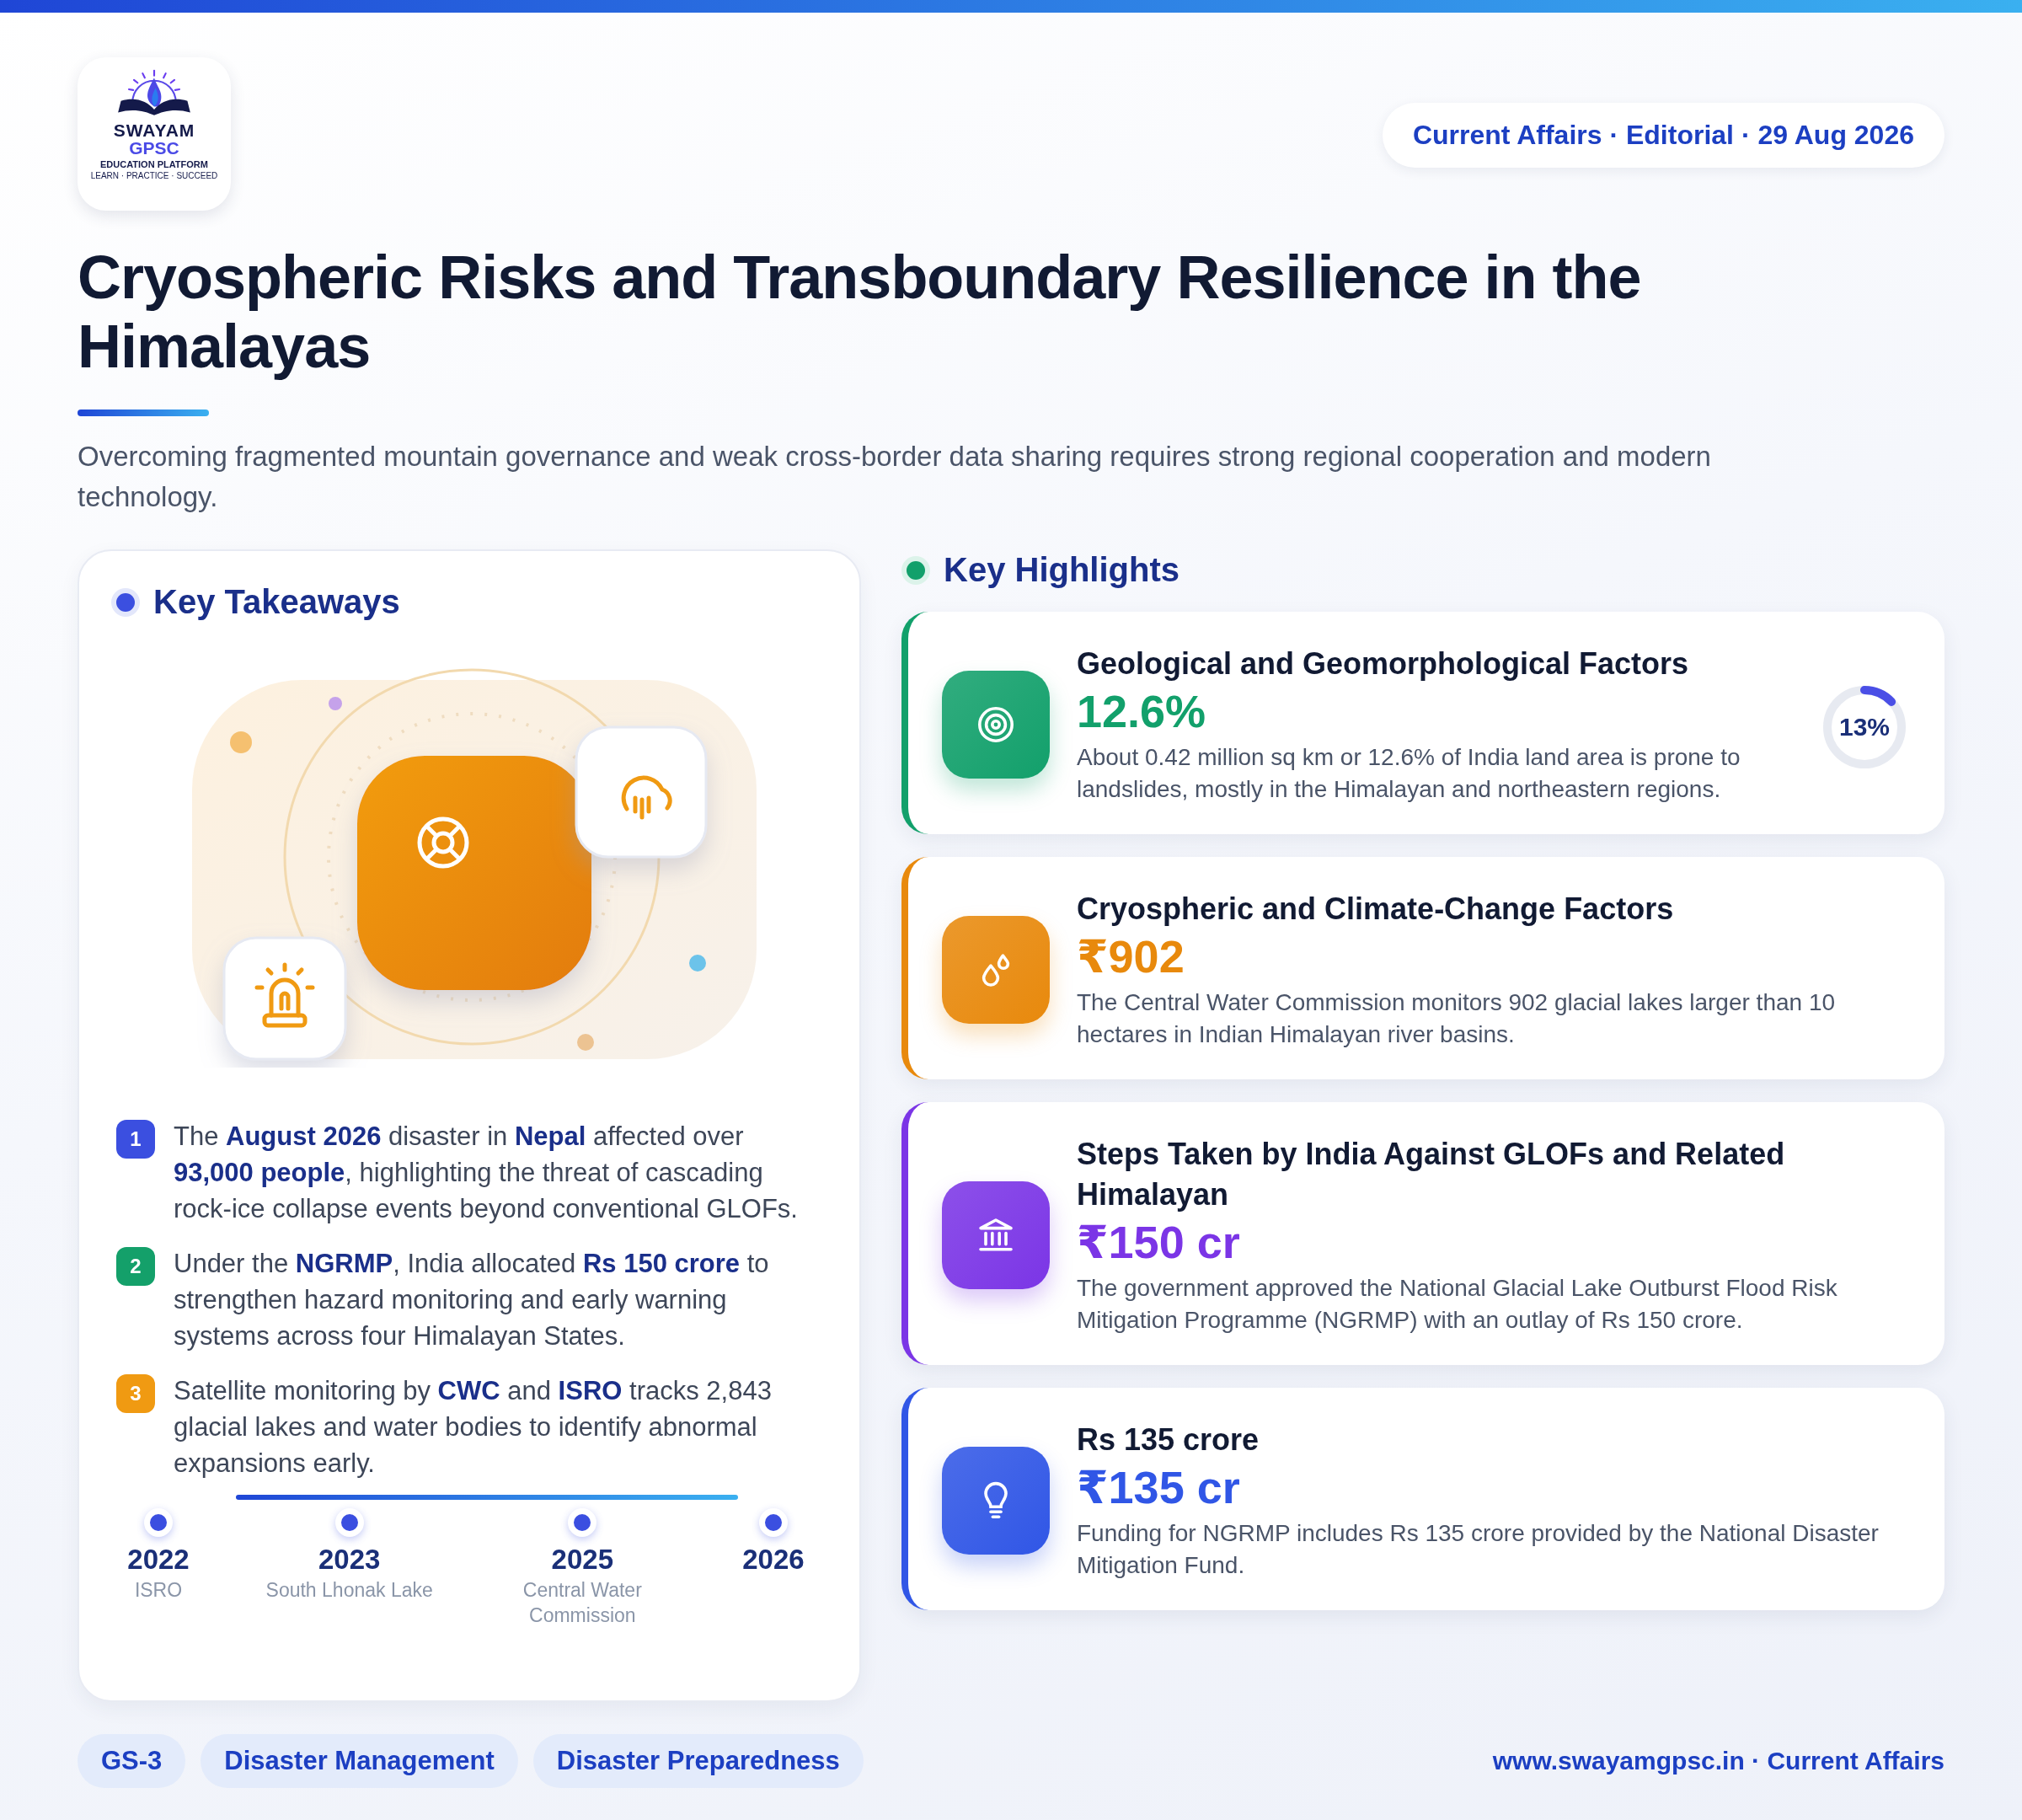 The height and width of the screenshot is (1820, 2022). Describe the element at coordinates (1457, 1304) in the screenshot. I see `highlight-description: The government approved the National Glacial Lake Outburst Flood Risk Mitigation Programme (NGRMP) with an outlay of Rs 150 crore.` at that location.